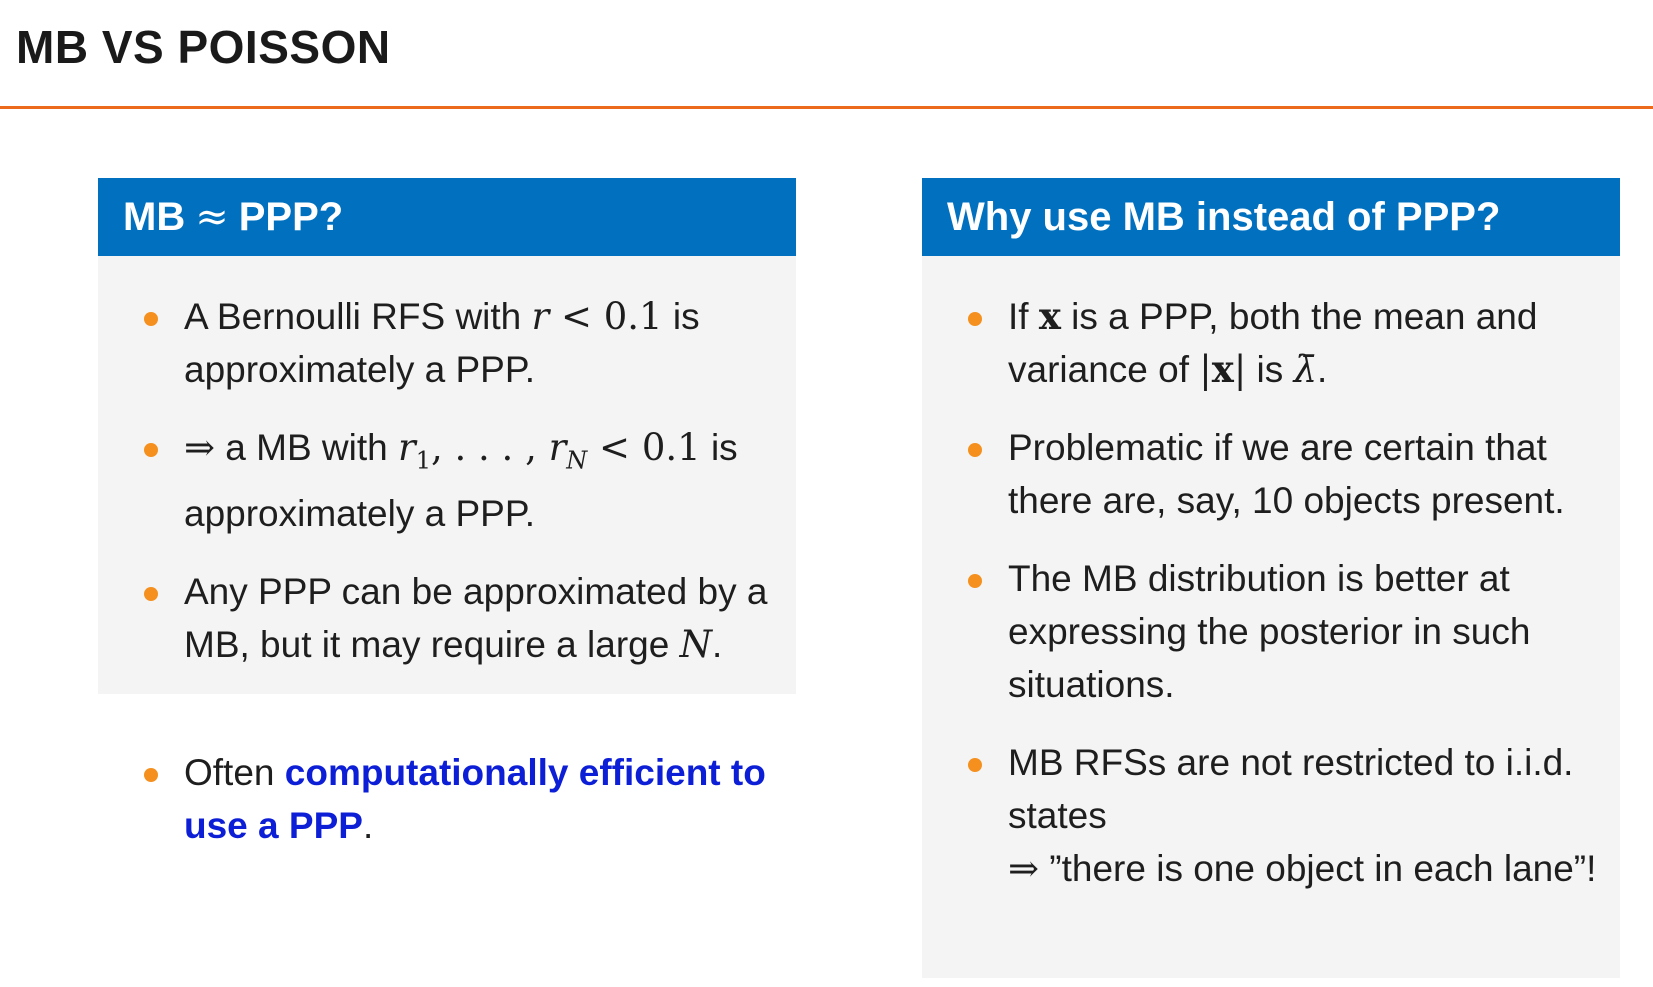 The width and height of the screenshot is (1653, 987). Describe the element at coordinates (489, 447) in the screenshot. I see `math-expr: , . . . ,` at that location.